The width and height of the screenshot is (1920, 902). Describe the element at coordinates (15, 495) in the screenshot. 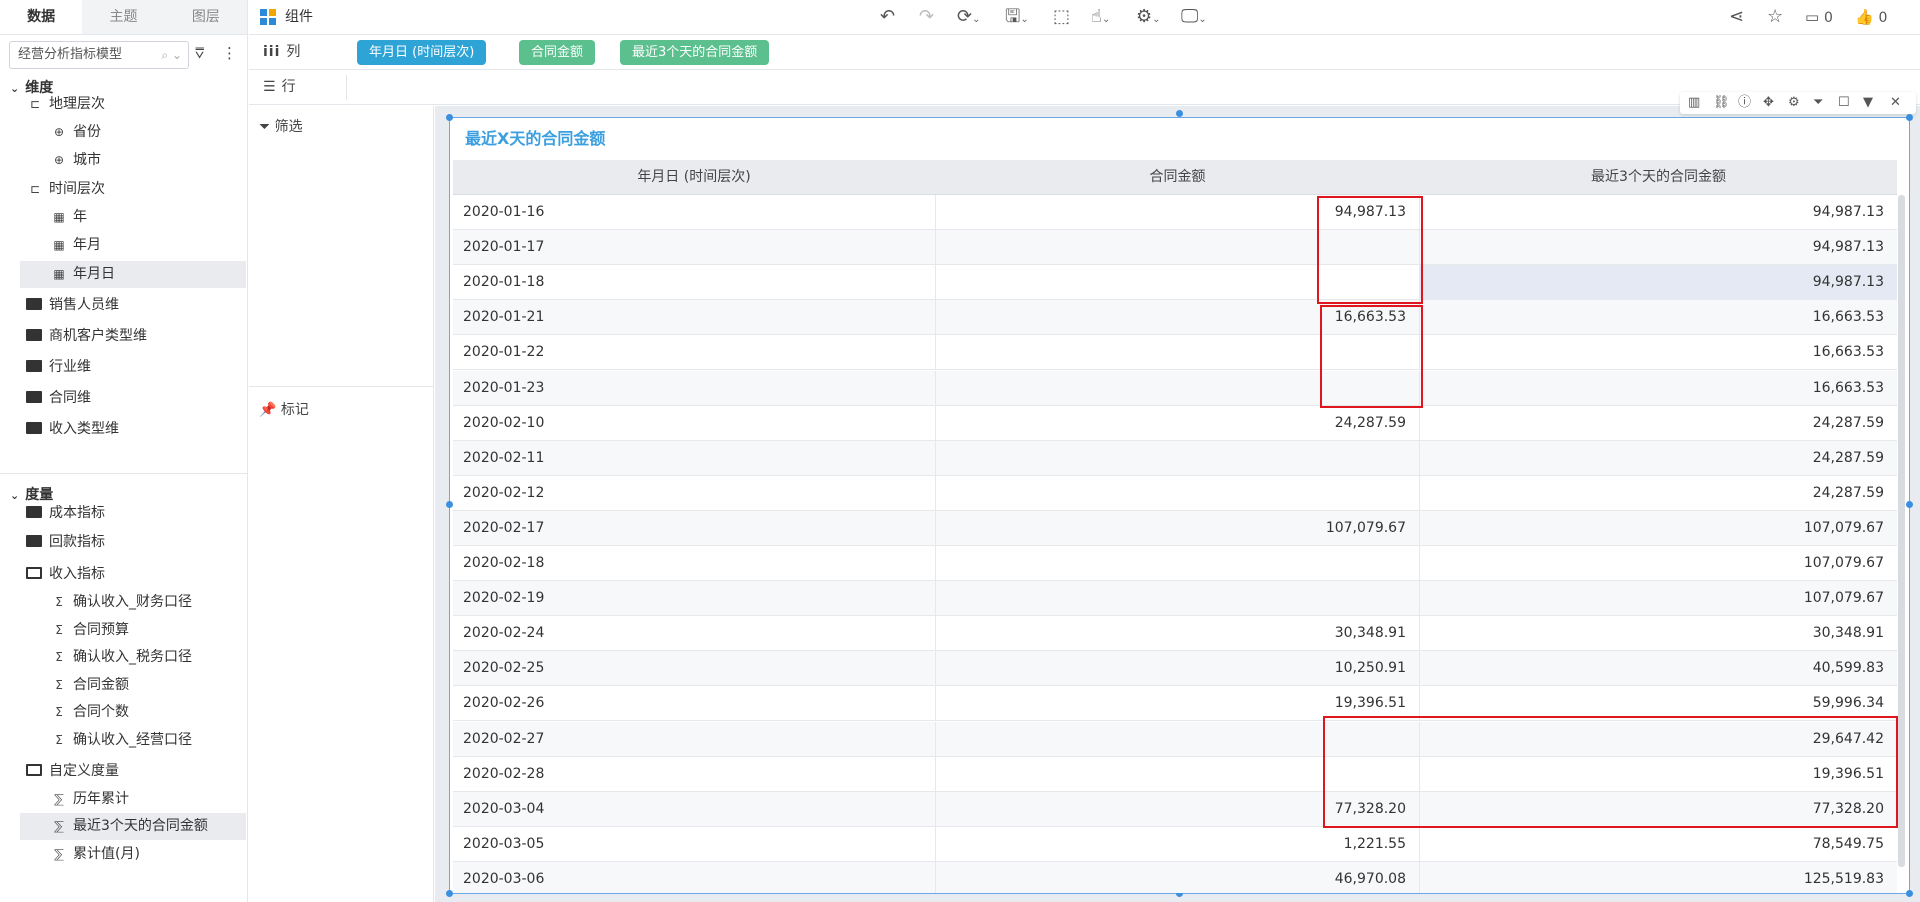

I see `collapse-icon: ⌄` at that location.